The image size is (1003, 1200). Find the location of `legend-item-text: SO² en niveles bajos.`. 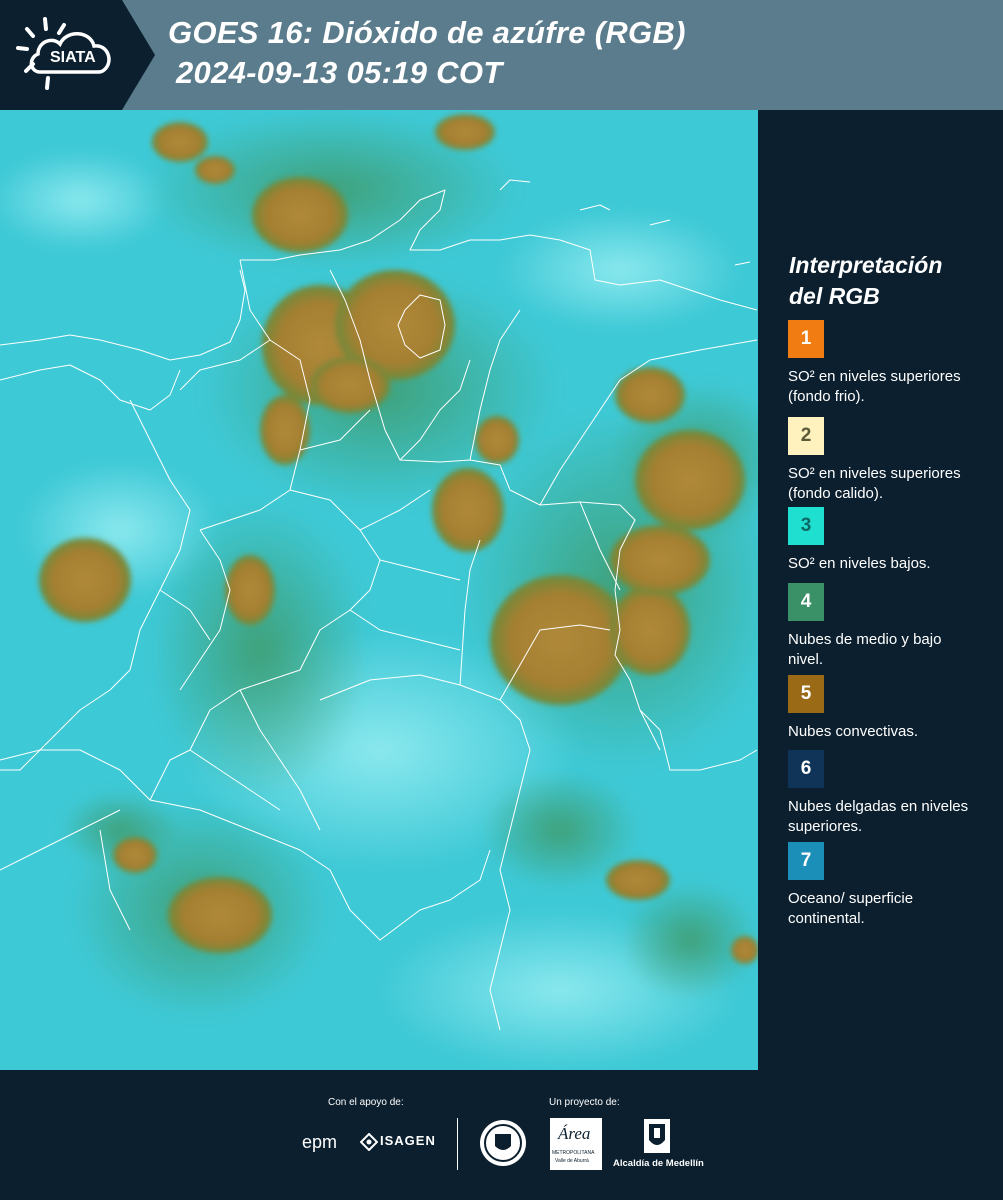

legend-item-text: SO² en niveles bajos. is located at coordinates (859, 563).